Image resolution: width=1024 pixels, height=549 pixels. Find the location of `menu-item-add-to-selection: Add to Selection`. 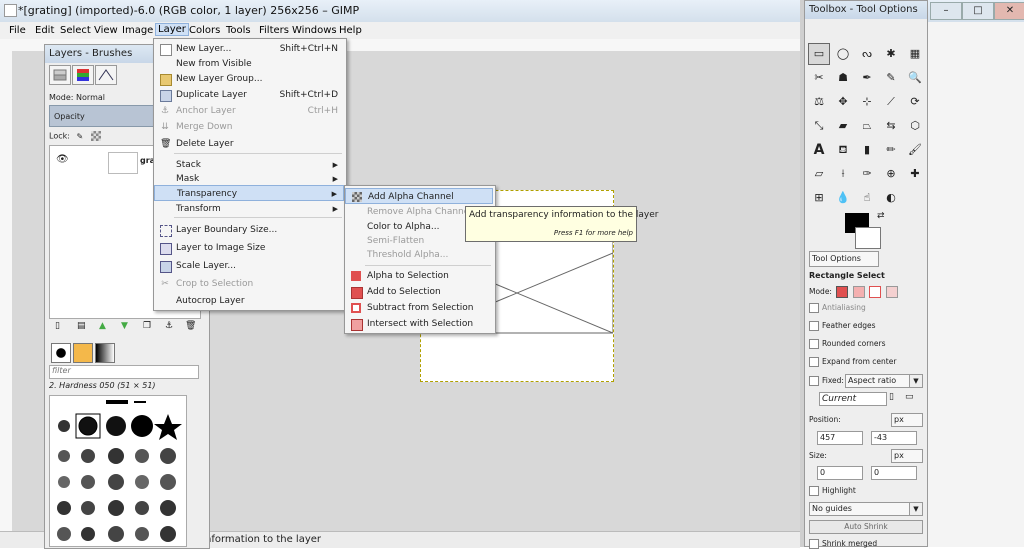

menu-item-add-to-selection: Add to Selection is located at coordinates (419, 292).